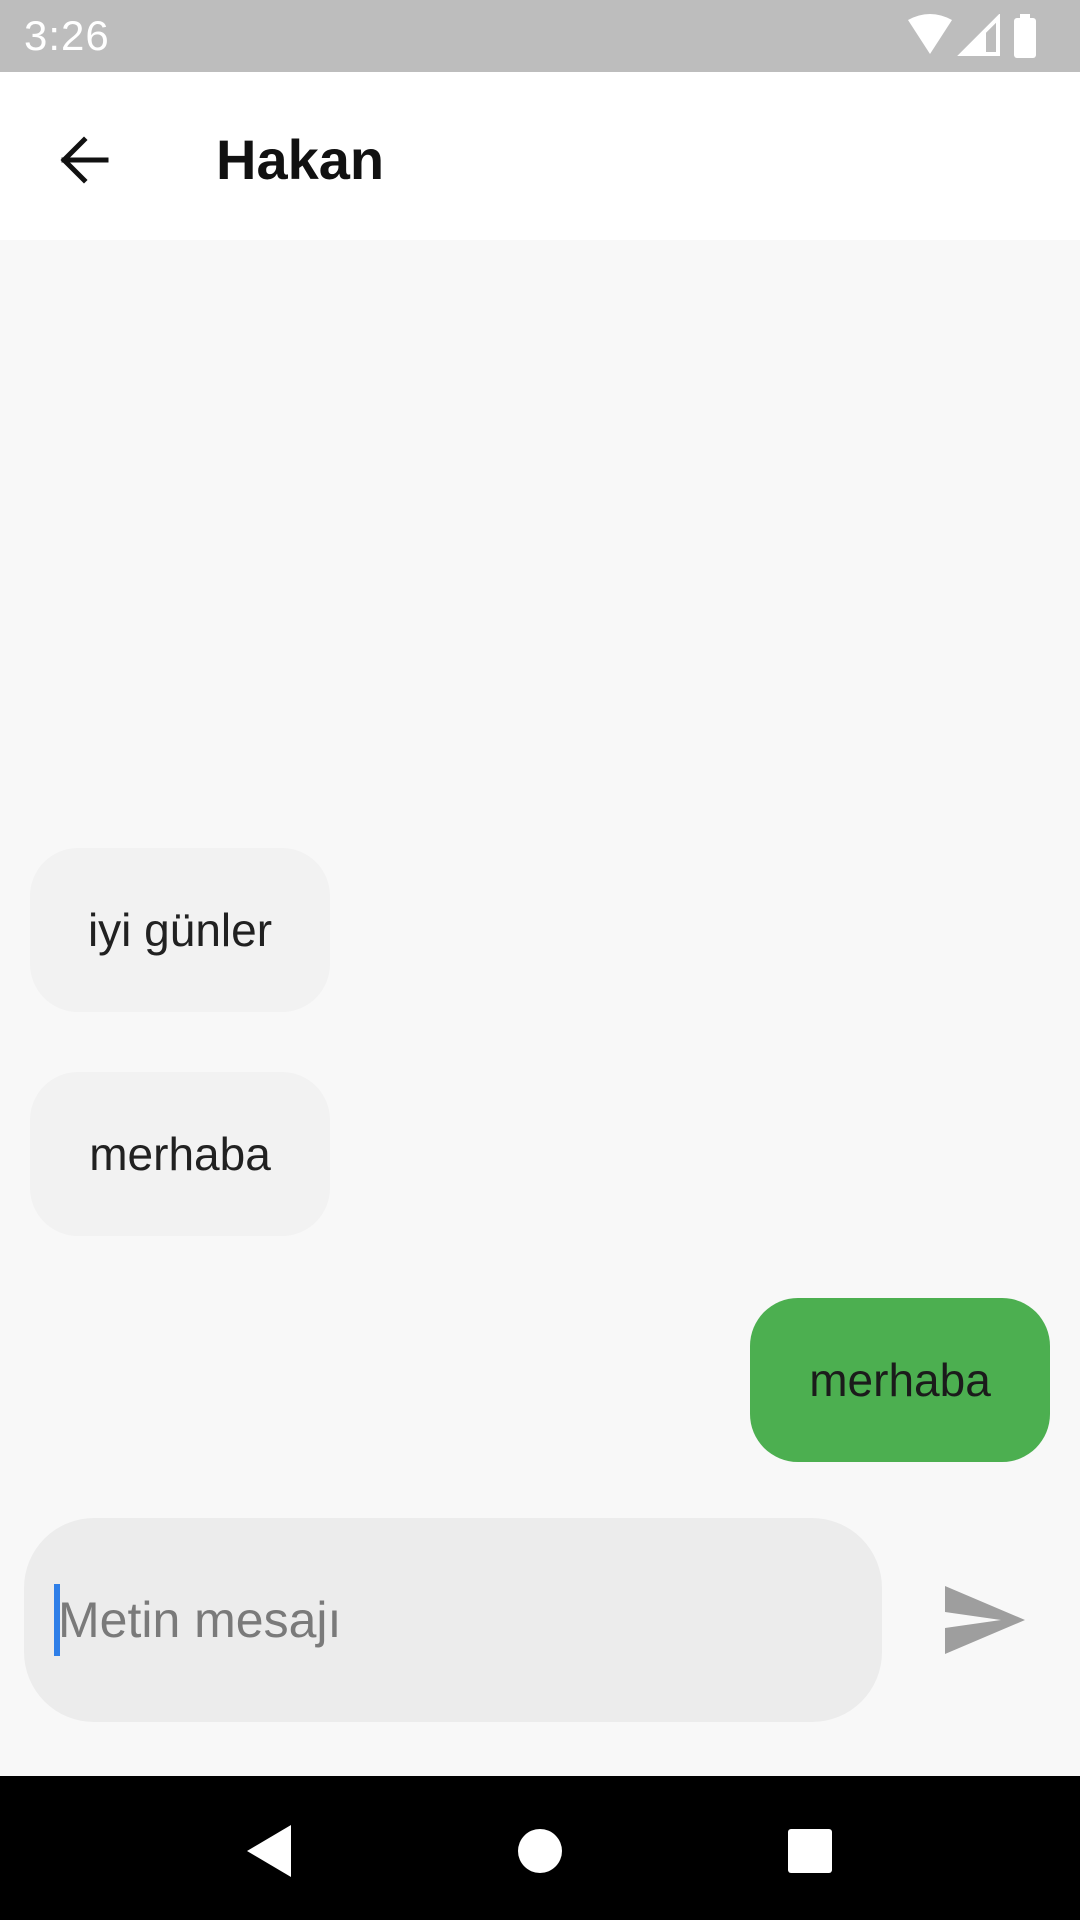  I want to click on send-button, so click(985, 1620).